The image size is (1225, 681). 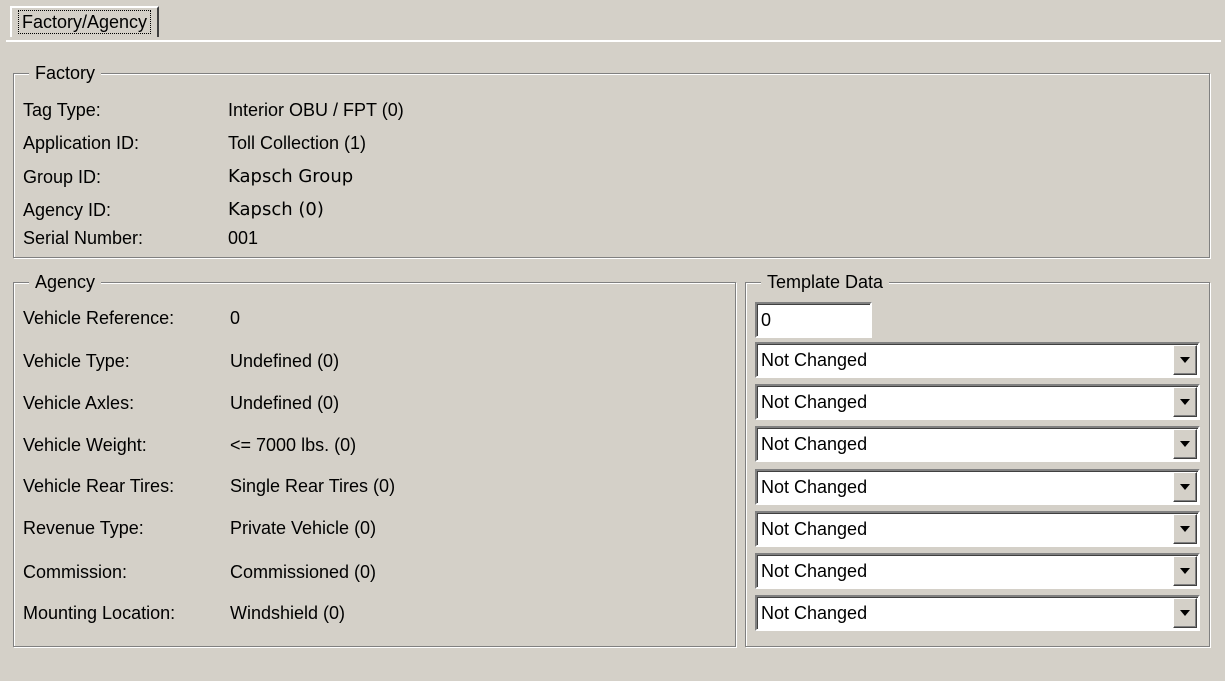 What do you see at coordinates (75, 572) in the screenshot?
I see `commission-label: Commission:` at bounding box center [75, 572].